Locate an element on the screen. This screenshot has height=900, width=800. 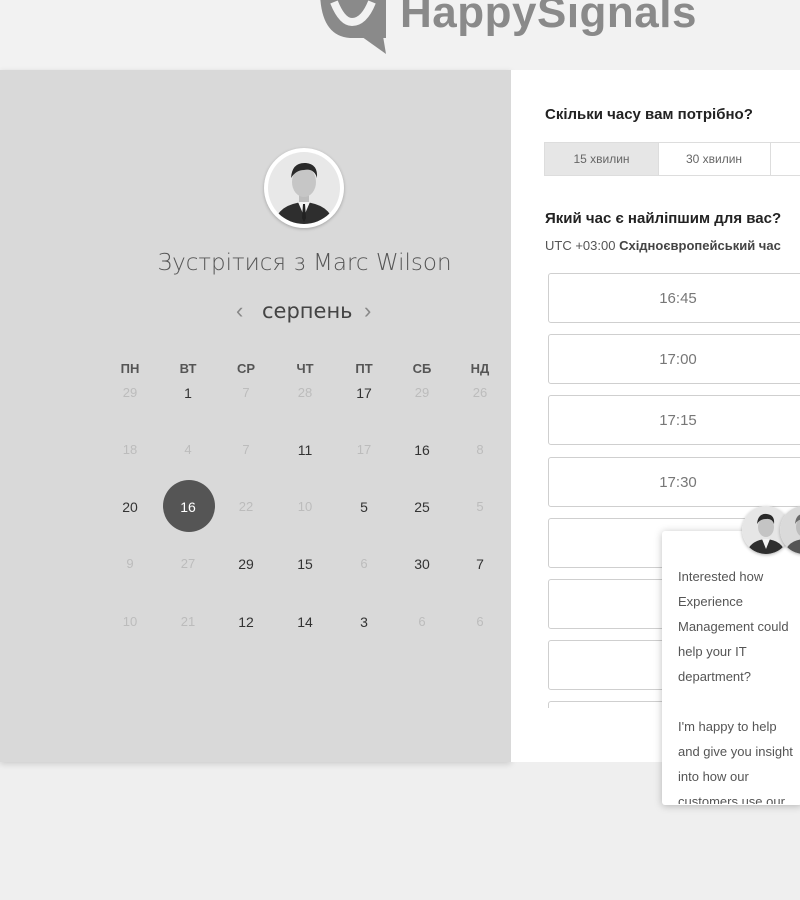
calendar-day: 20 is located at coordinates (130, 507).